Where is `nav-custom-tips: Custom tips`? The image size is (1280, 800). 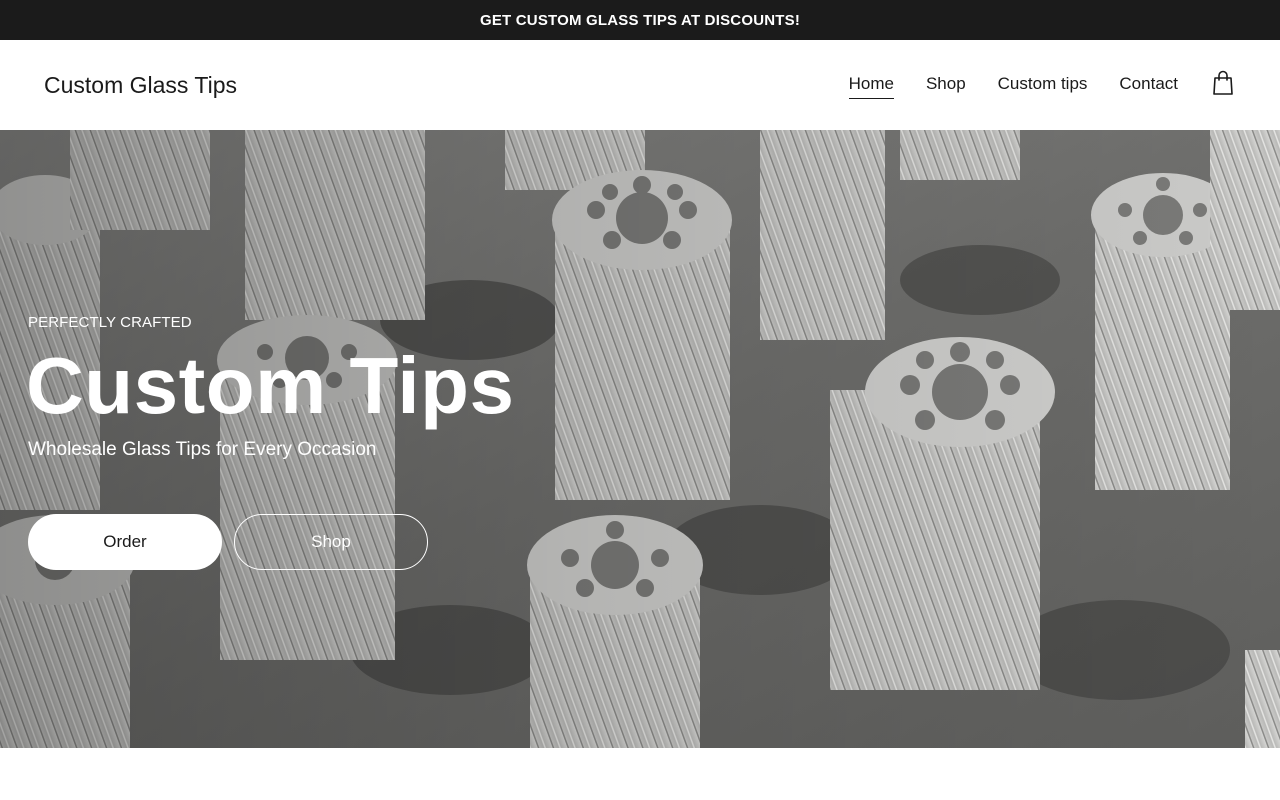 nav-custom-tips: Custom tips is located at coordinates (1043, 86).